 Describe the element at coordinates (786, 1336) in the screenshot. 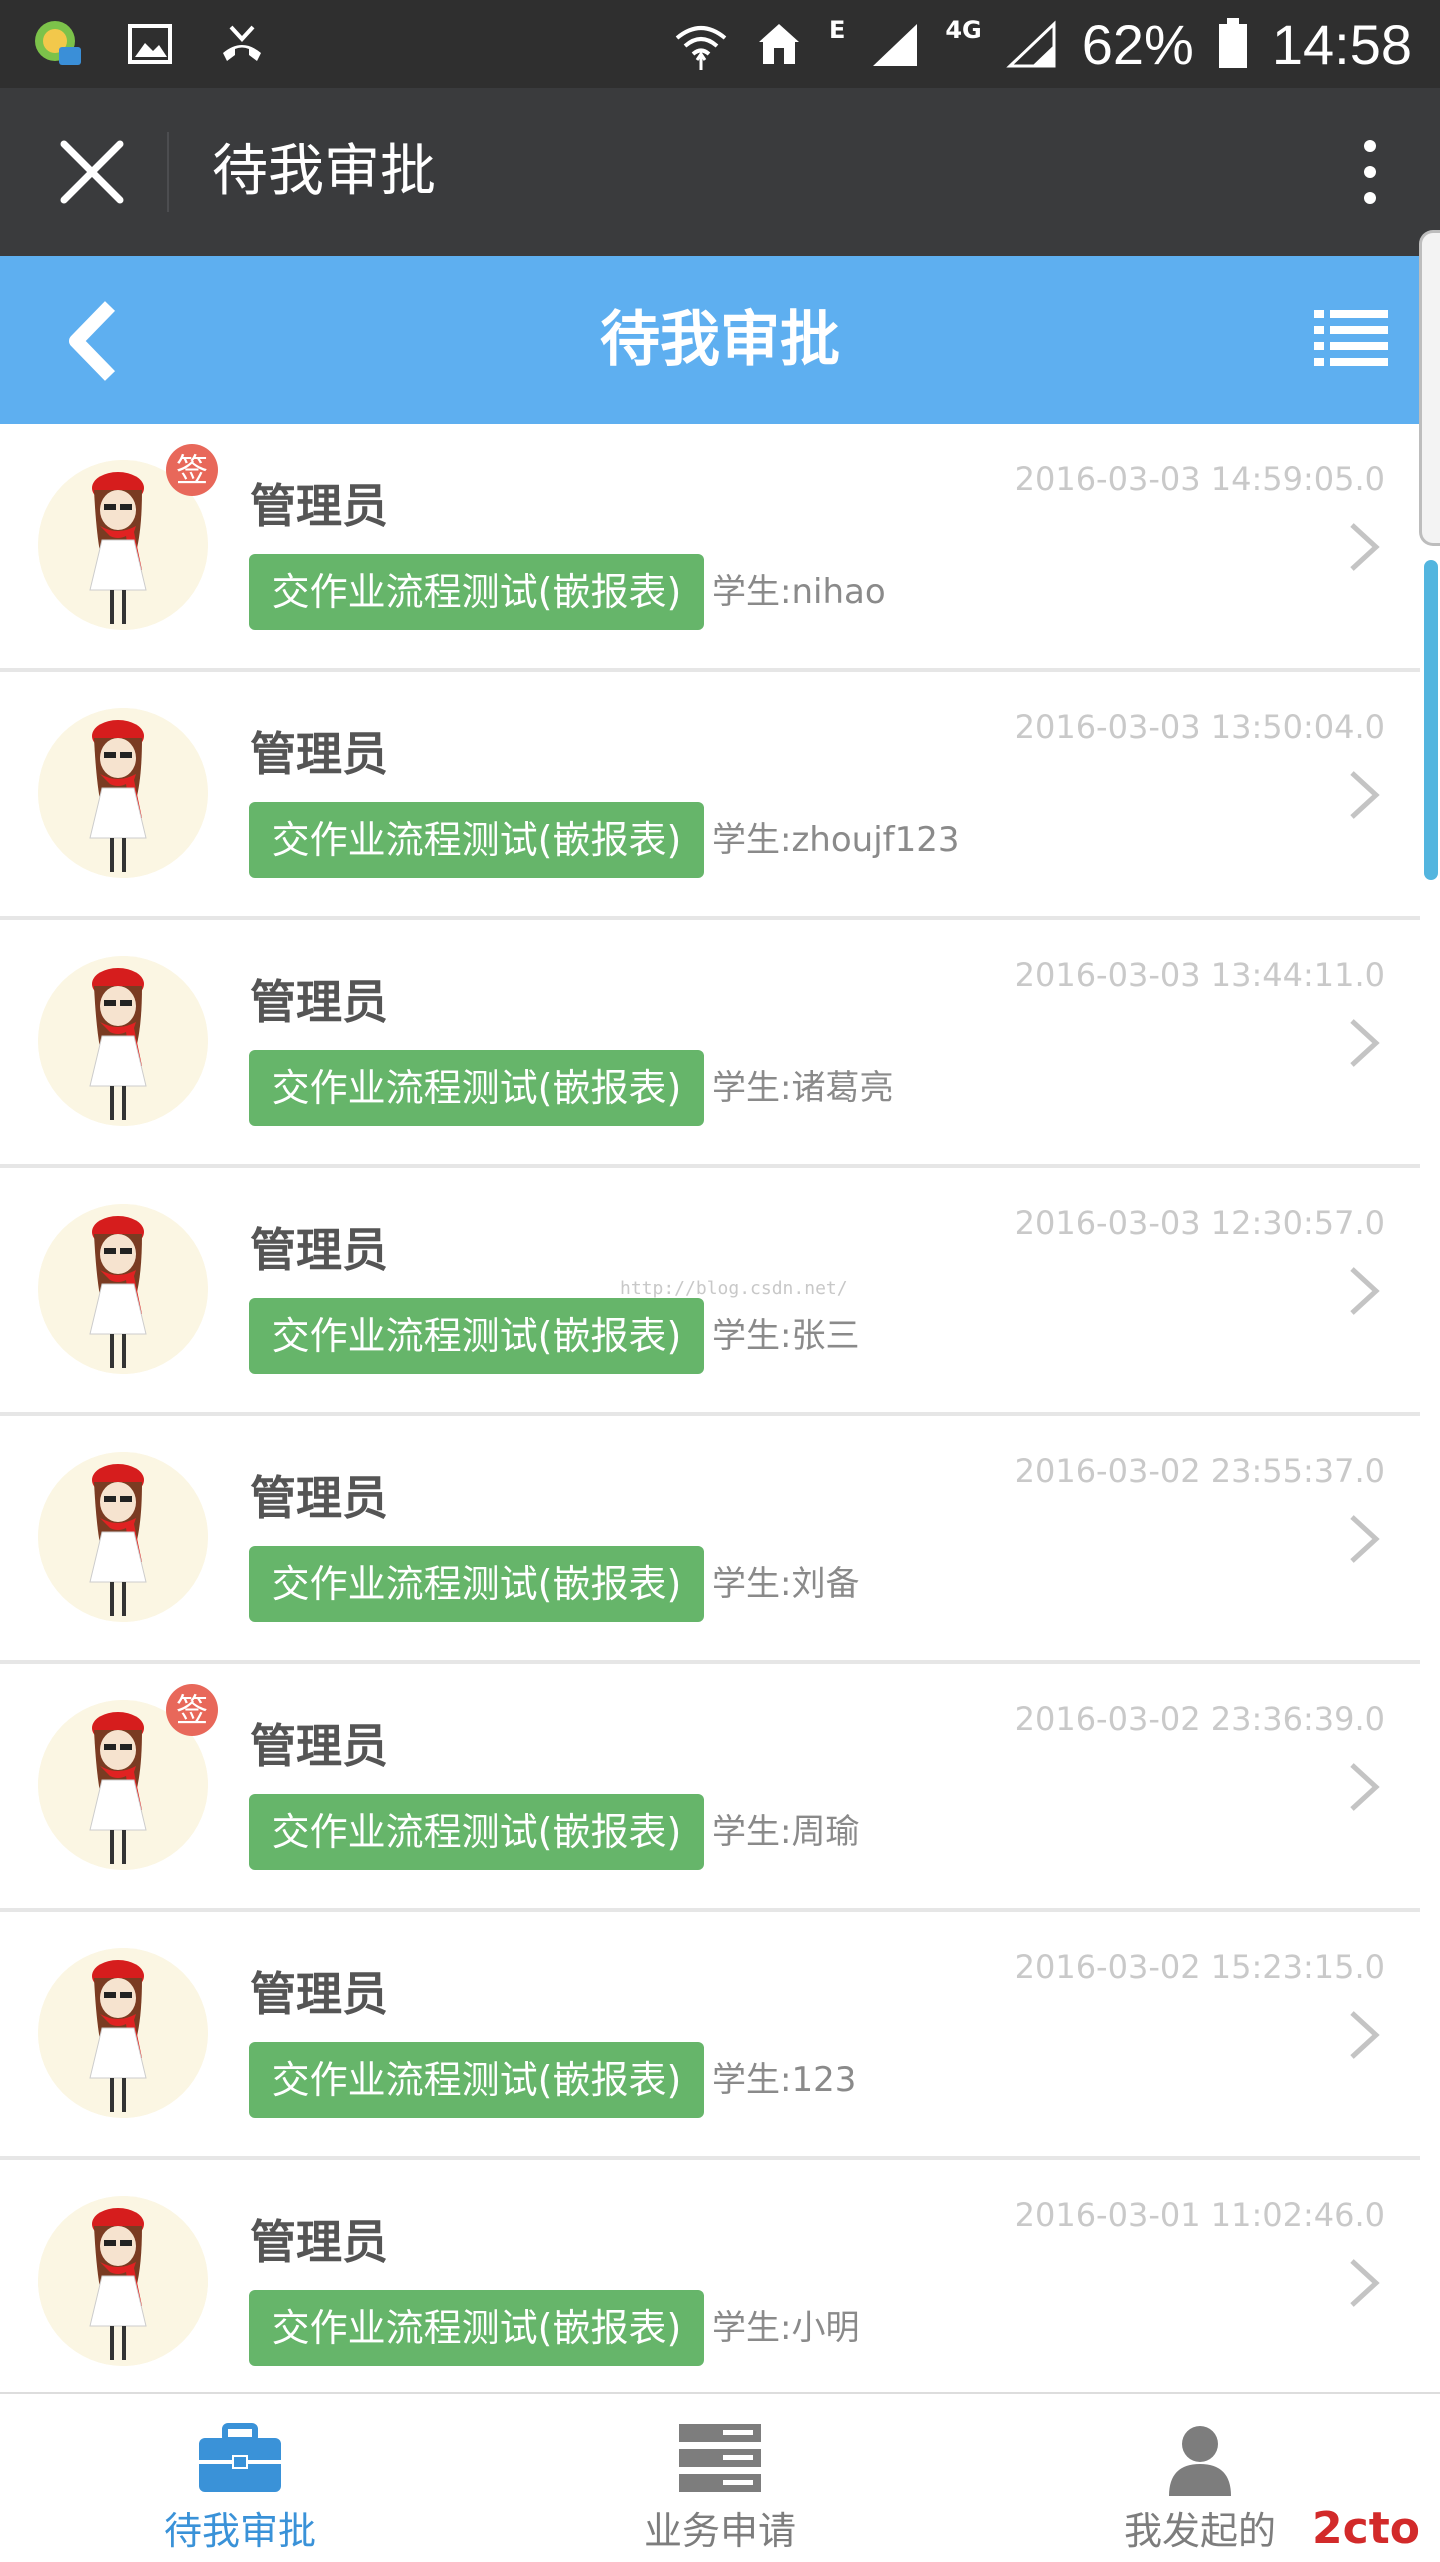

I see `student-label: 学生:张三` at that location.